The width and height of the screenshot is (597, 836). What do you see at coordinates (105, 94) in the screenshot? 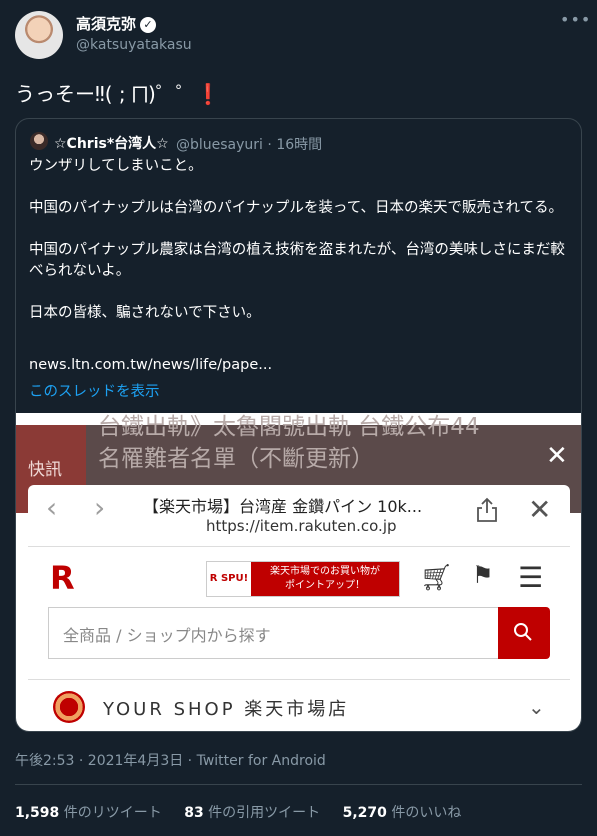
I see `tweet-body: うっそー‼( ; ⨅)゜゜` at bounding box center [105, 94].